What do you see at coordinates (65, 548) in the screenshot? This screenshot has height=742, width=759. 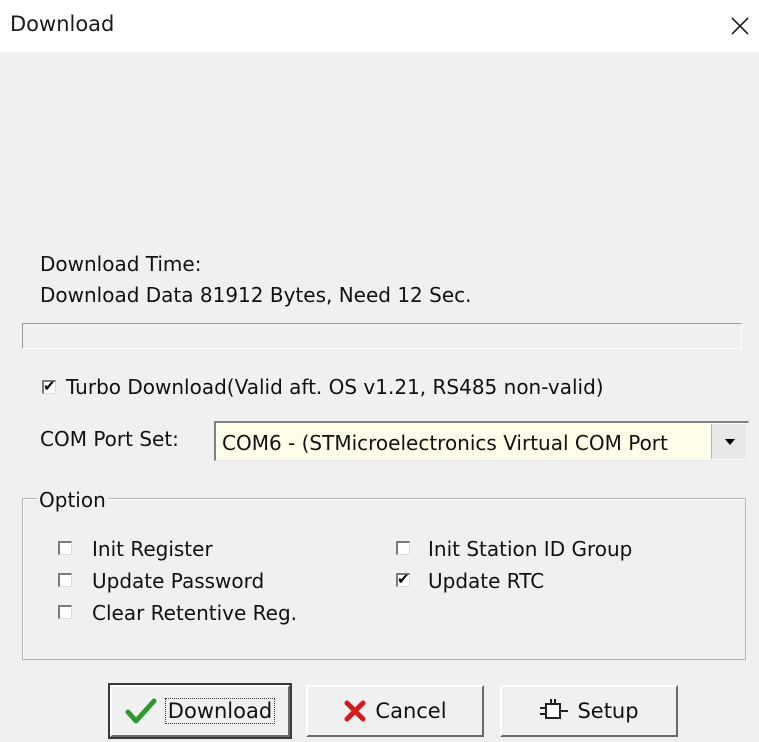 I see `init-register-checkbox` at bounding box center [65, 548].